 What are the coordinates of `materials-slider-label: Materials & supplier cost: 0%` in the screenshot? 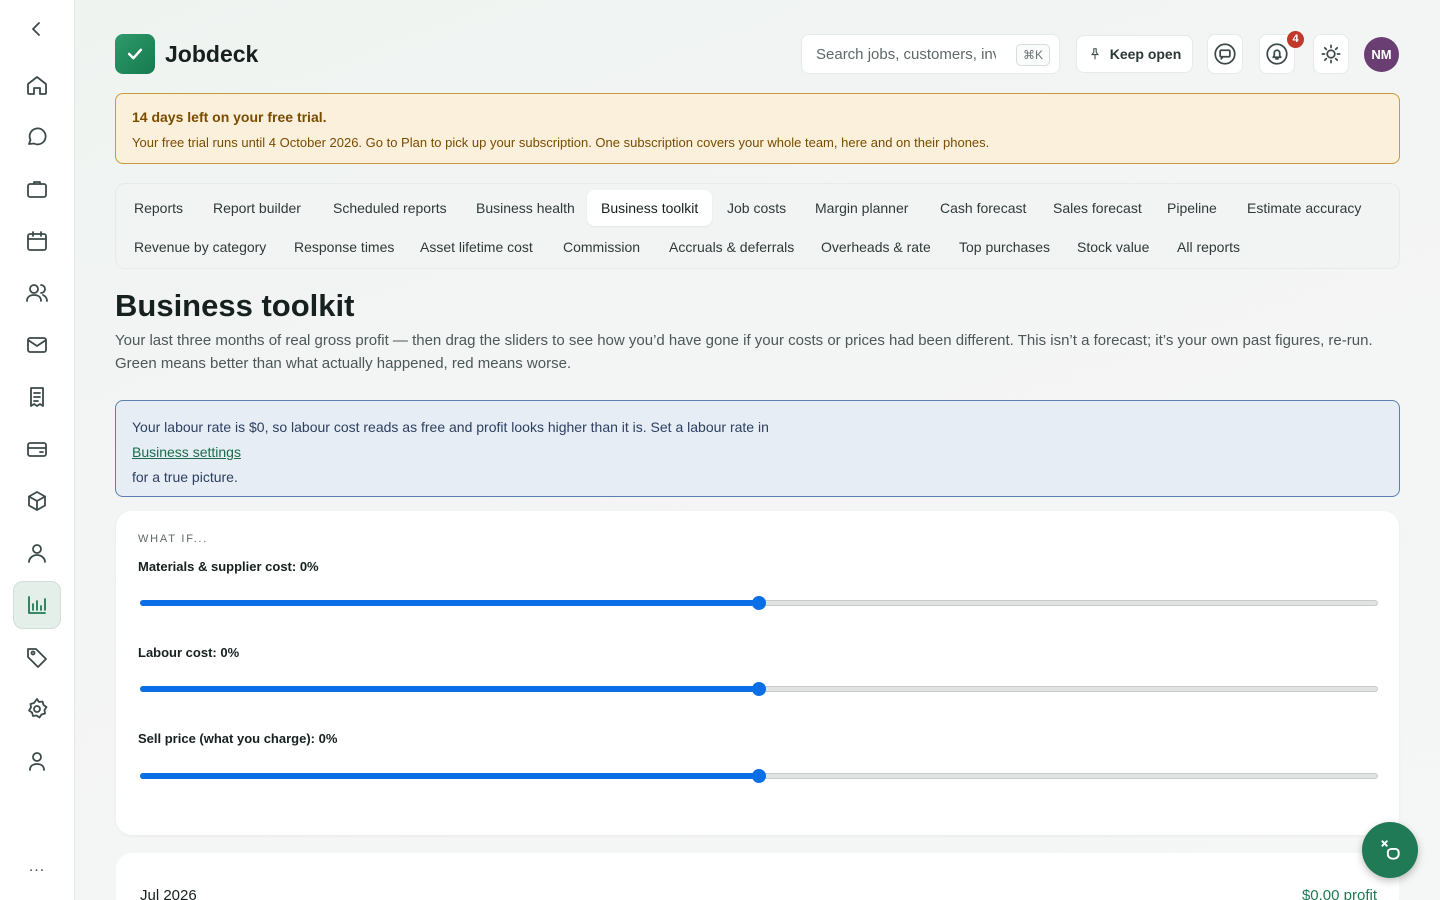 It's located at (228, 566).